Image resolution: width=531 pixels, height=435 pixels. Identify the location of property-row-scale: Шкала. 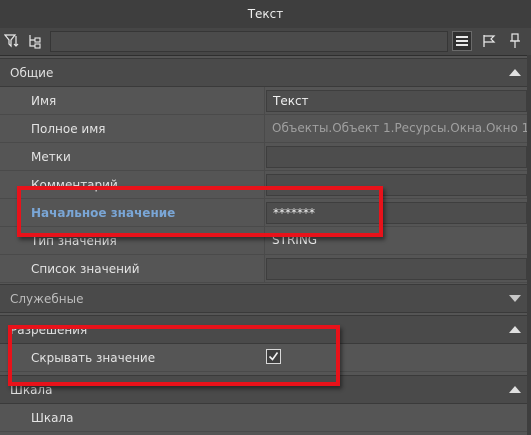
(263, 418).